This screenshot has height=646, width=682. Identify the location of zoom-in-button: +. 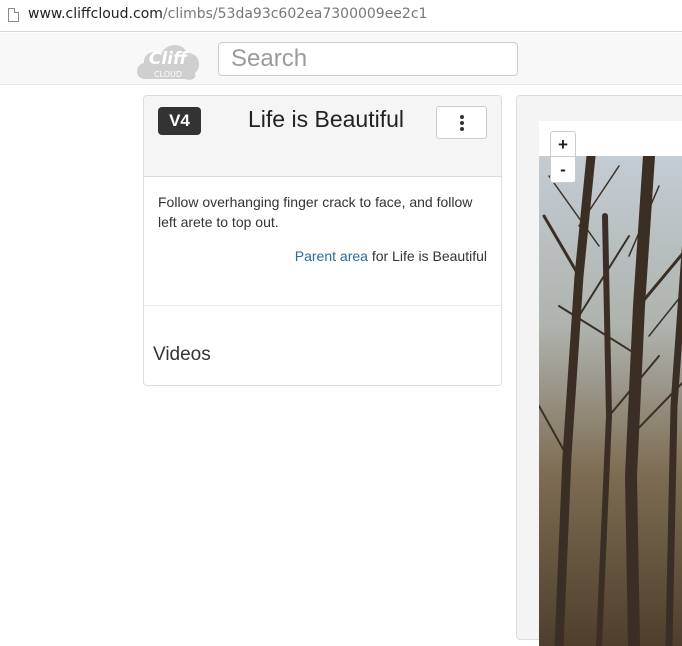
(563, 144).